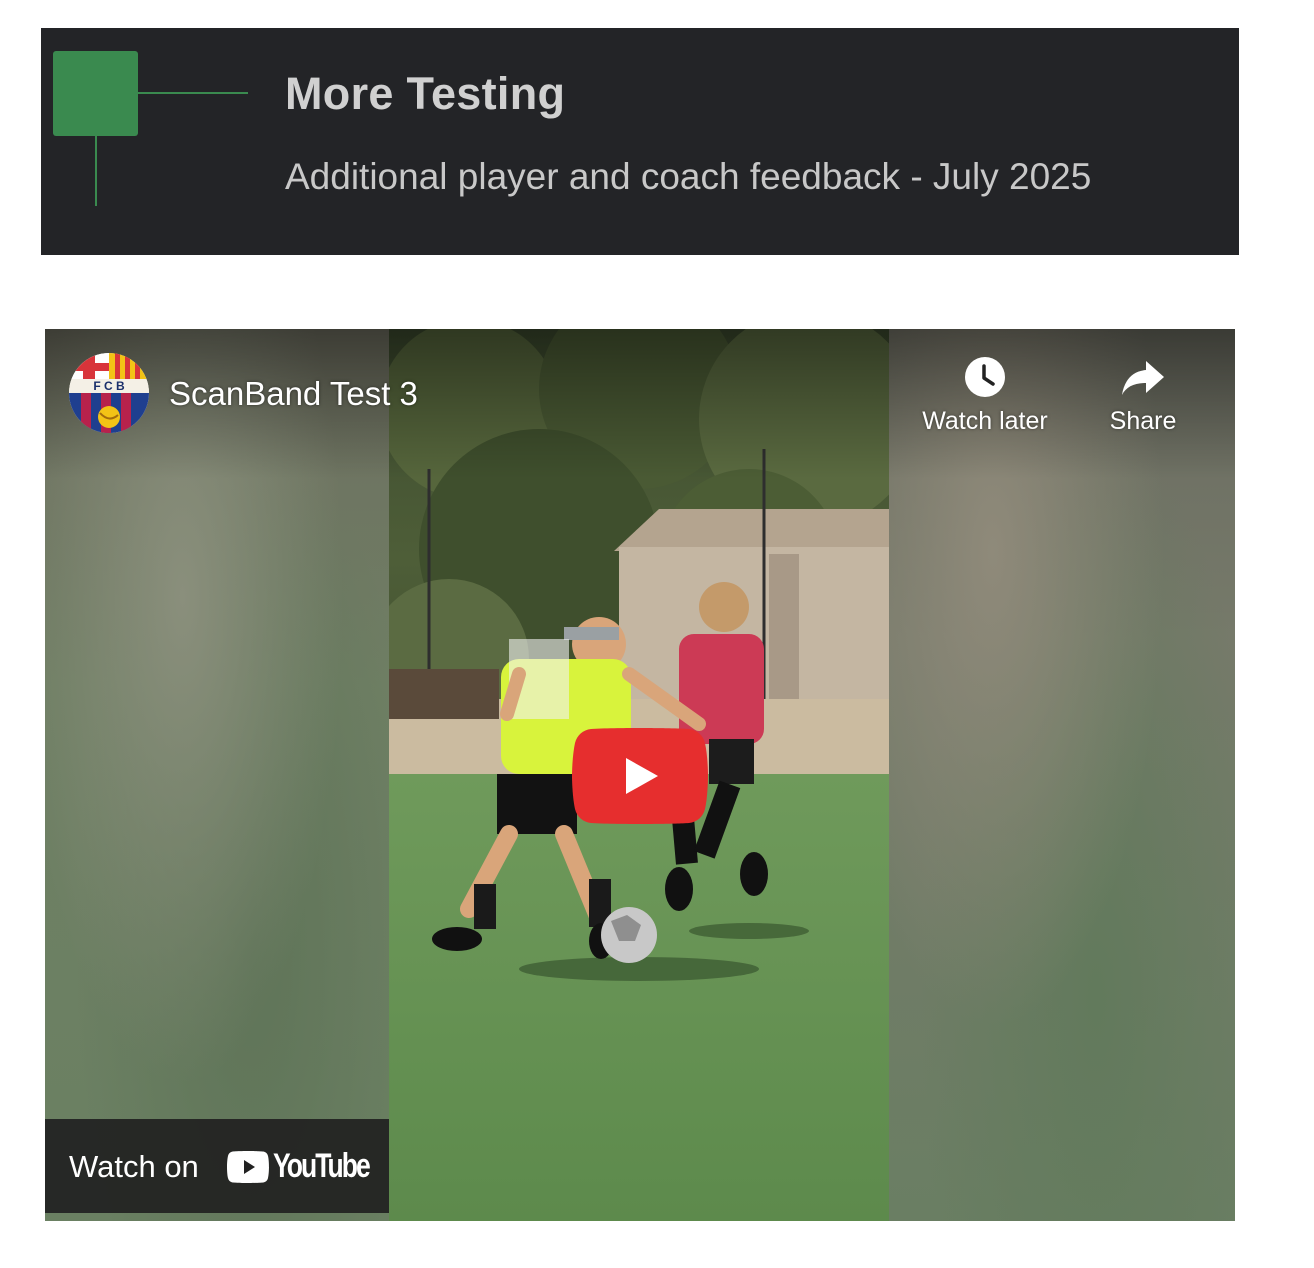 The height and width of the screenshot is (1268, 1314). I want to click on timeline-line, so click(96, 171).